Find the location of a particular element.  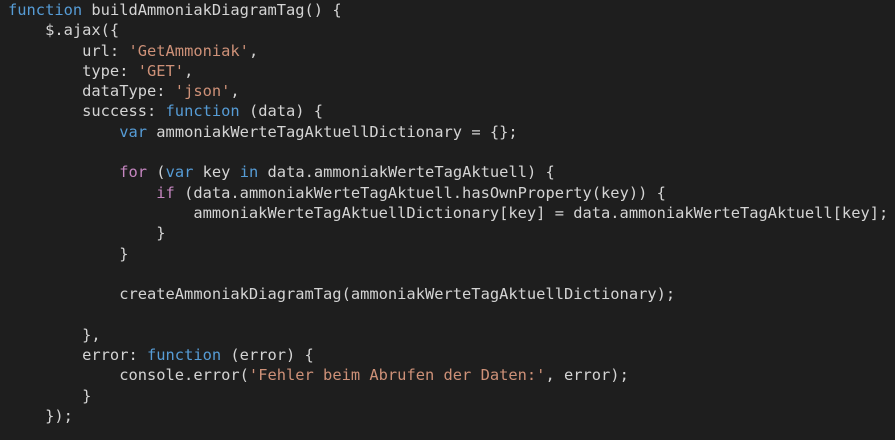

code-token: error: is located at coordinates (77, 355).